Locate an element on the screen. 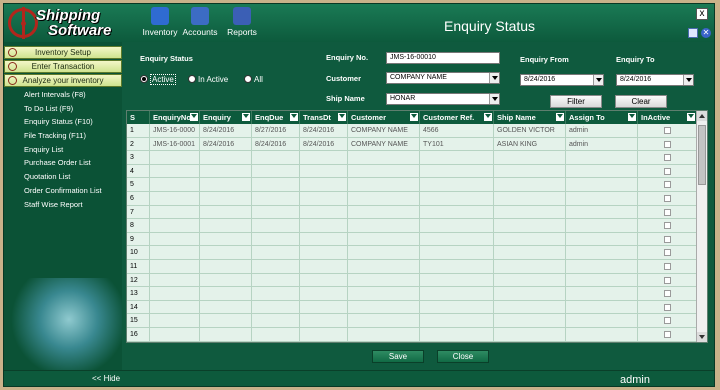 This screenshot has width=720, height=390. column-header-customer: Customer is located at coordinates (384, 117).